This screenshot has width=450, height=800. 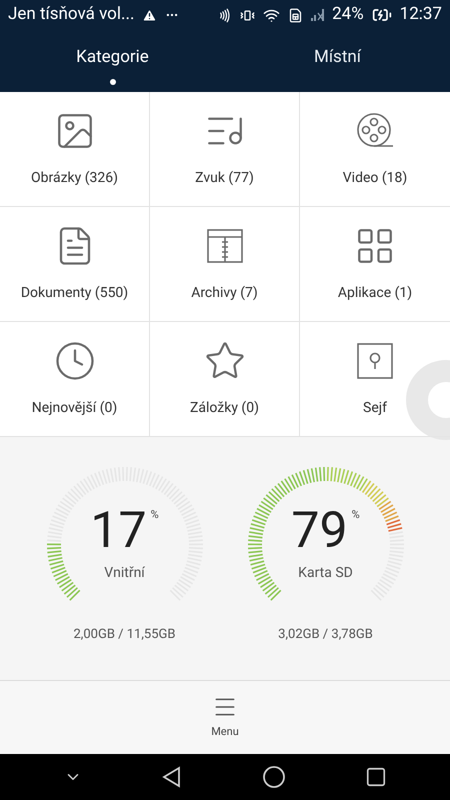 I want to click on storage-name: Vnitřní, so click(x=124, y=573).